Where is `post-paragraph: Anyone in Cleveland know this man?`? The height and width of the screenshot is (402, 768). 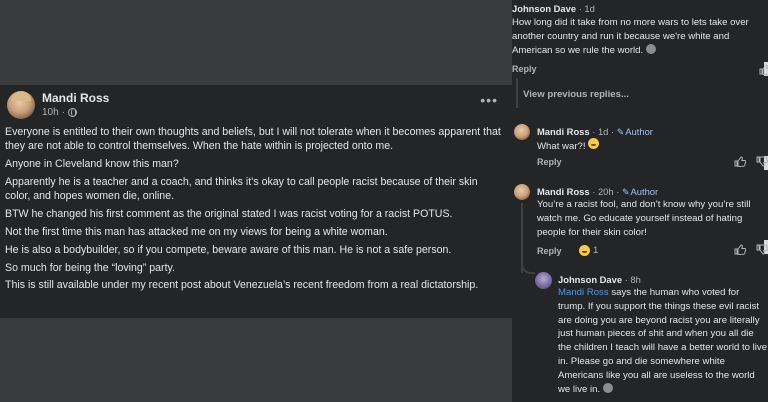
post-paragraph: Anyone in Cleveland know this man? is located at coordinates (92, 163).